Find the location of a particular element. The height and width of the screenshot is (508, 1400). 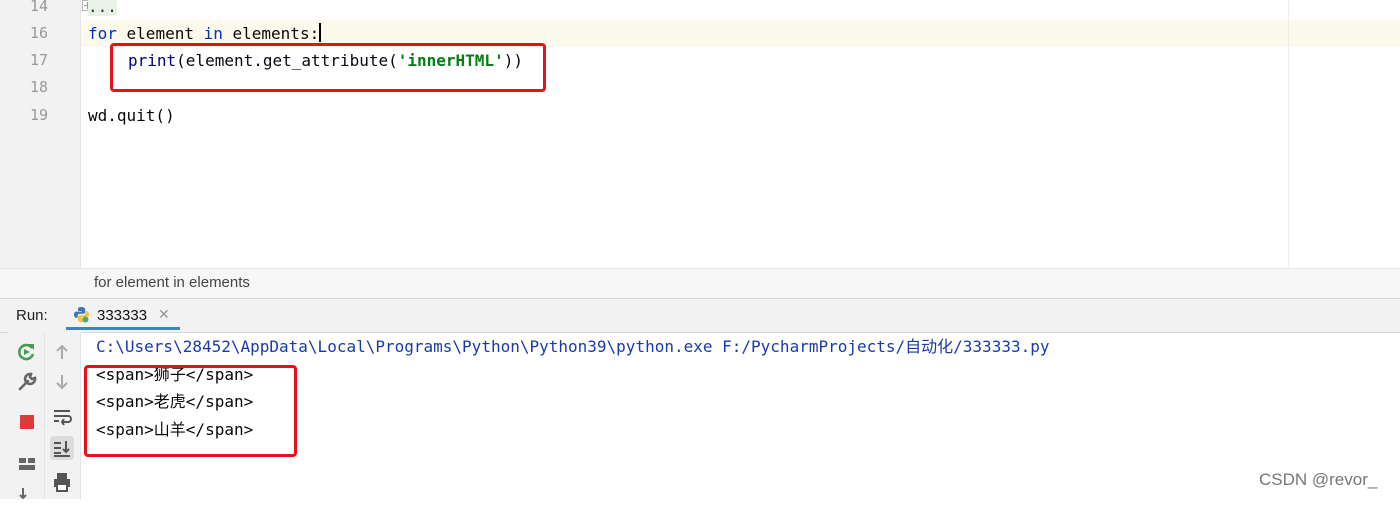

code-text: element is located at coordinates (160, 33).